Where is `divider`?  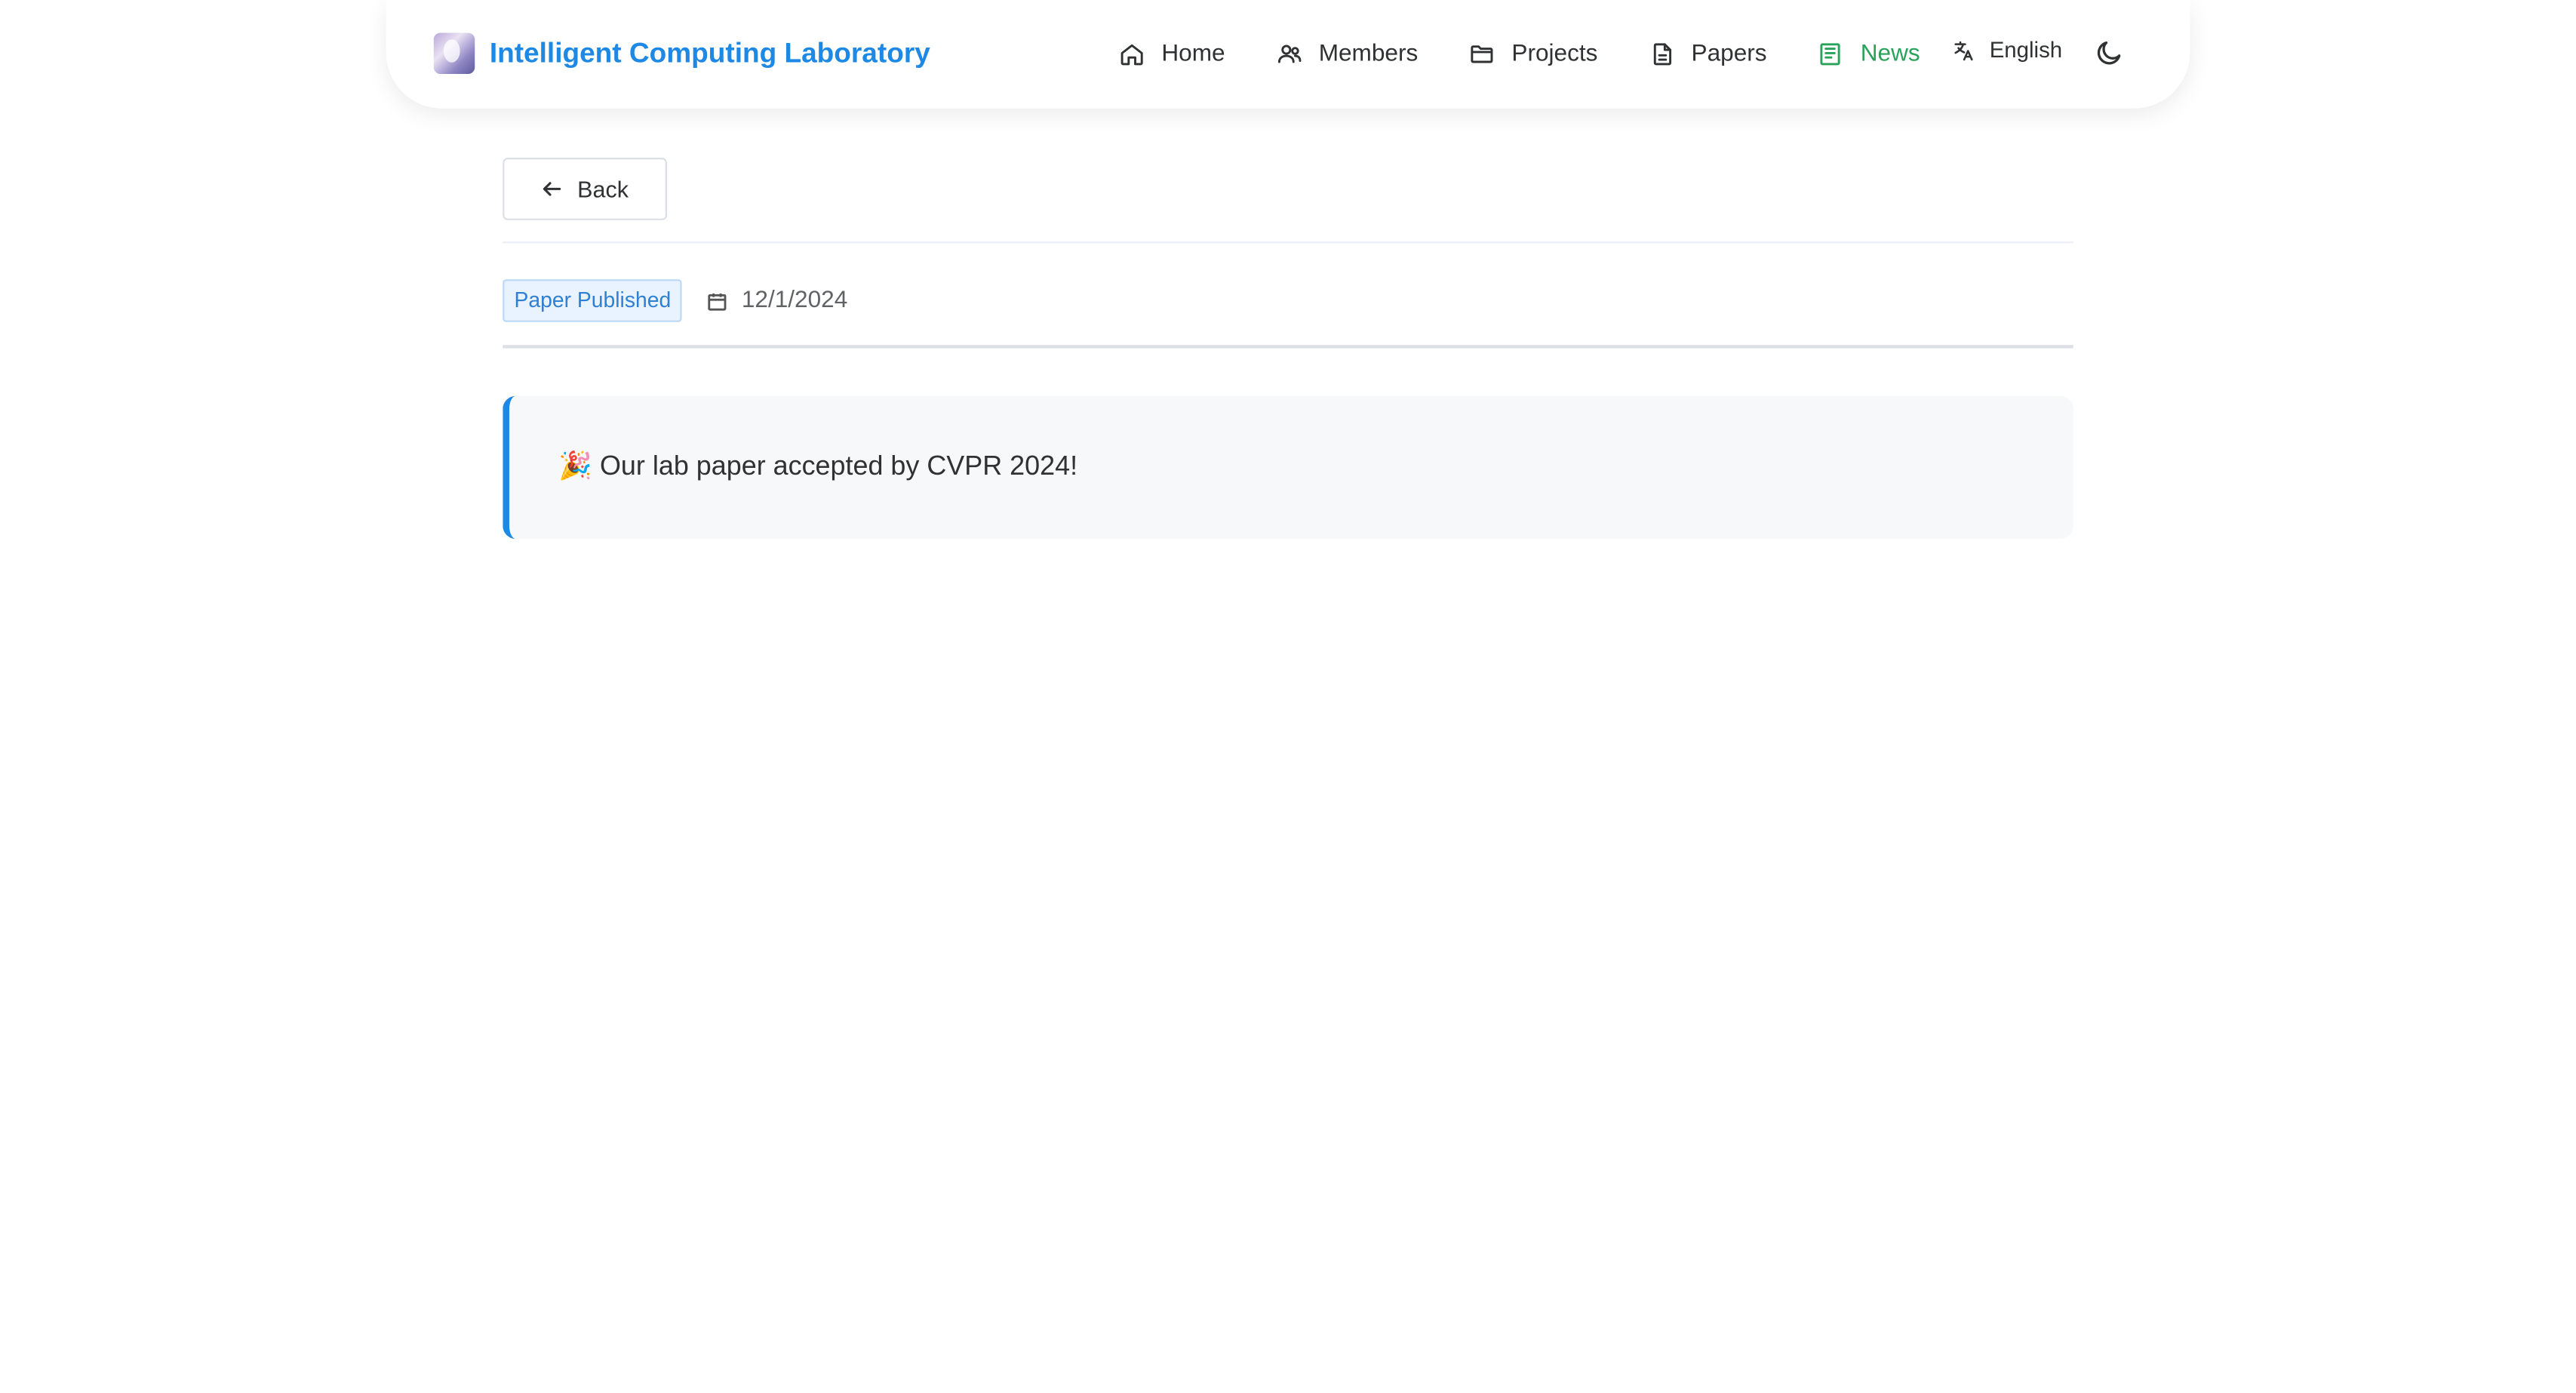 divider is located at coordinates (1288, 242).